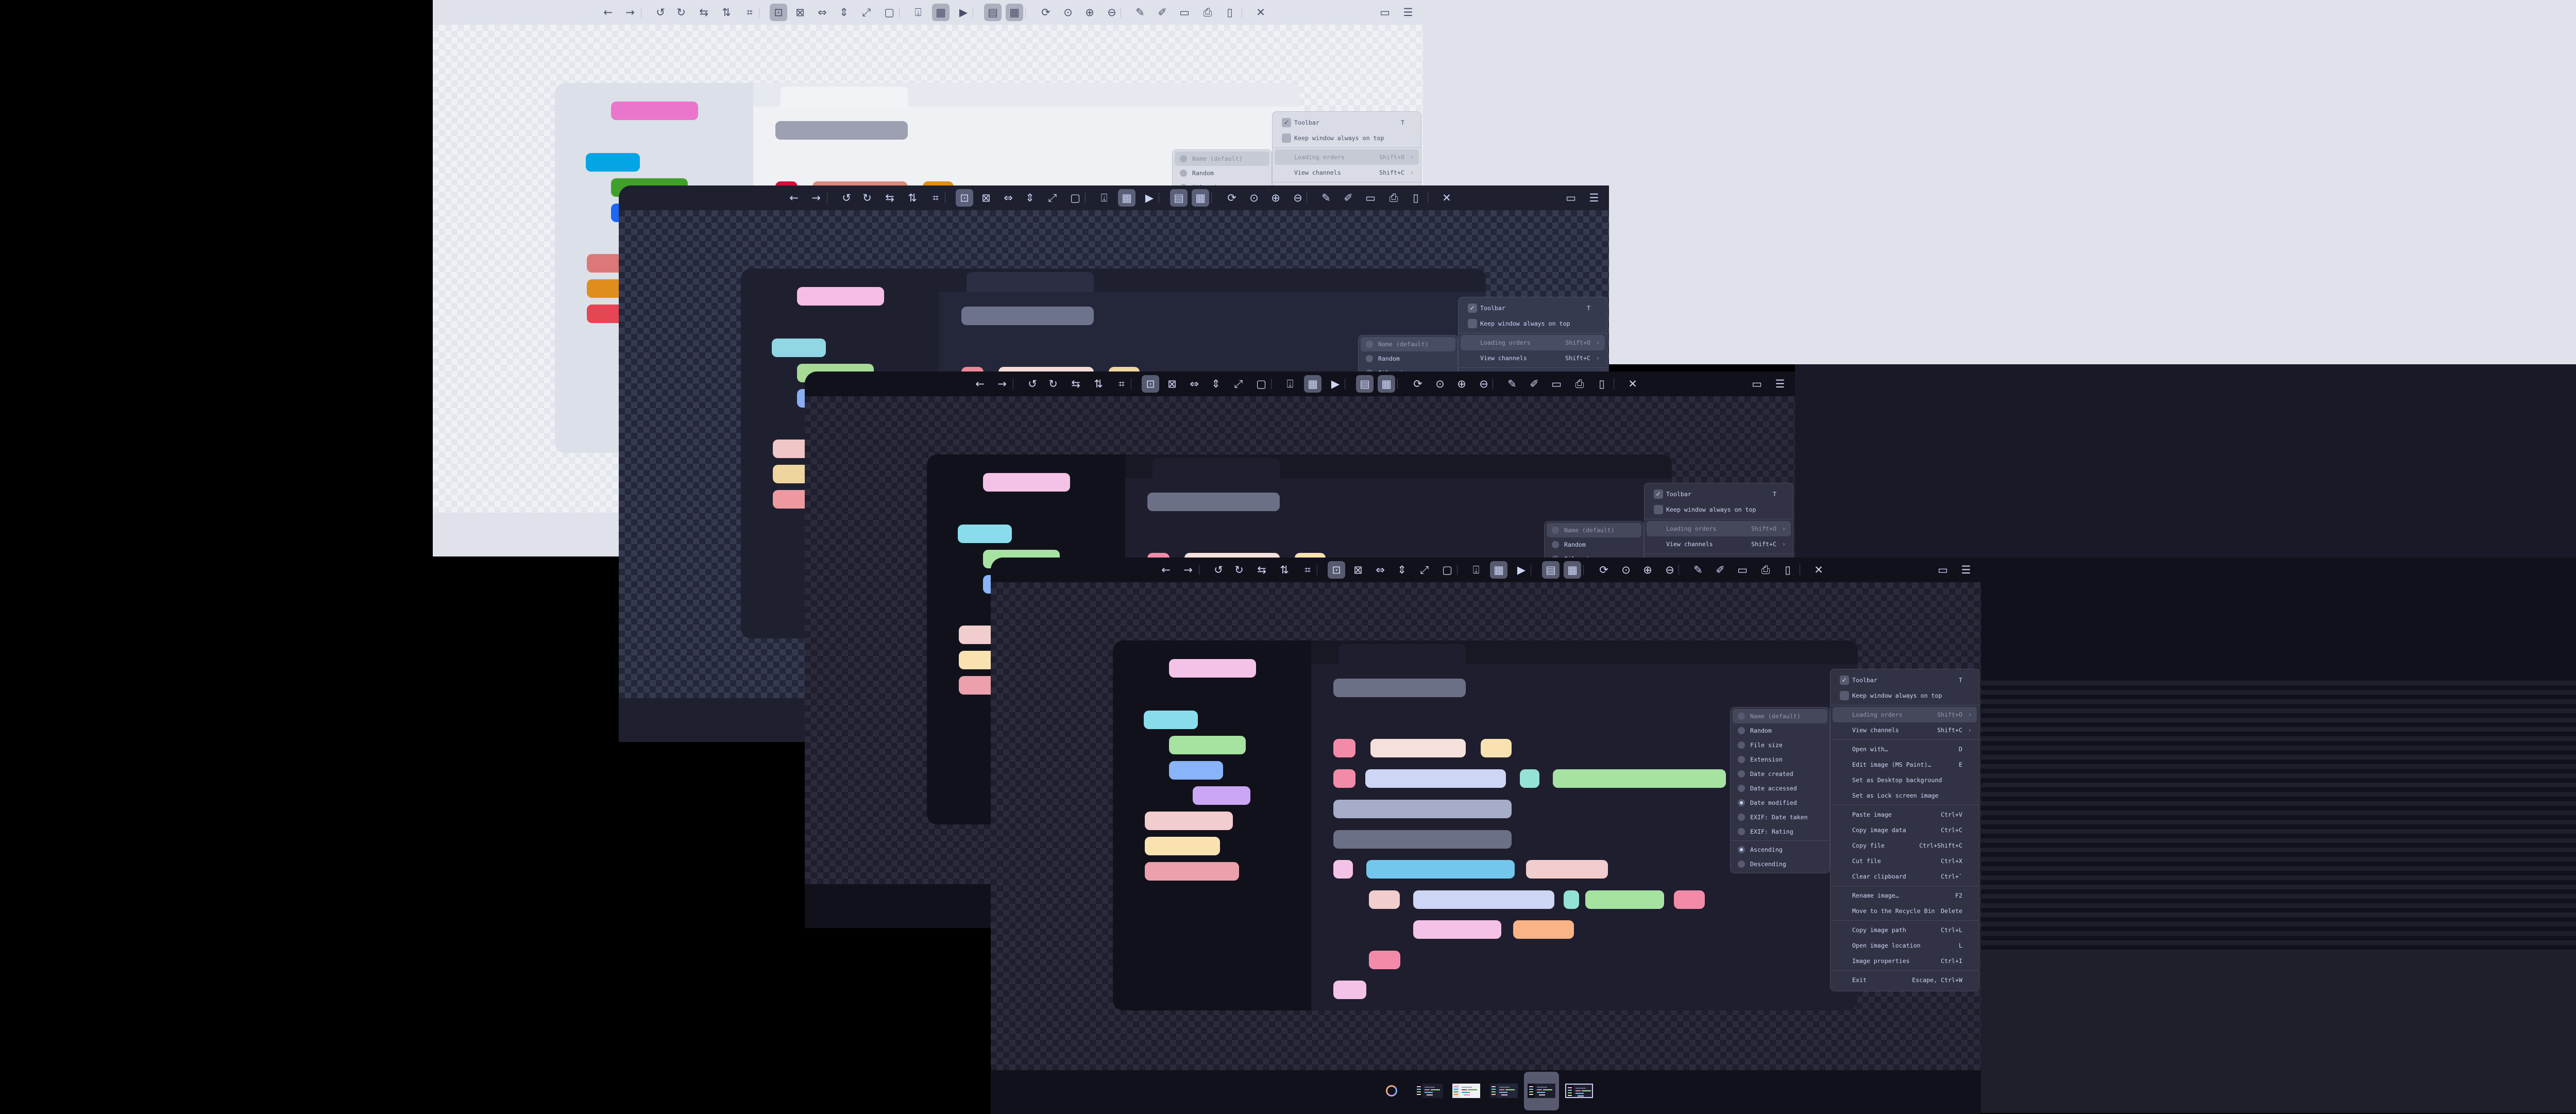 This screenshot has width=2576, height=1114. Describe the element at coordinates (1905, 930) in the screenshot. I see `menu-item-copy-image-path: Copy image path Ctrl+L` at that location.